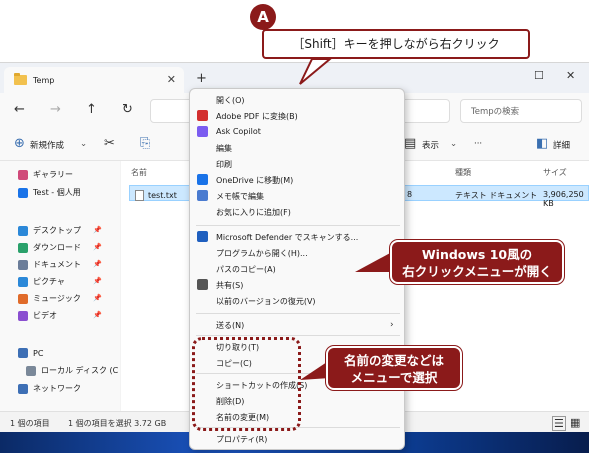 Image resolution: width=589 pixels, height=453 pixels. I want to click on sidebar-item: Test - 個人用, so click(49, 192).